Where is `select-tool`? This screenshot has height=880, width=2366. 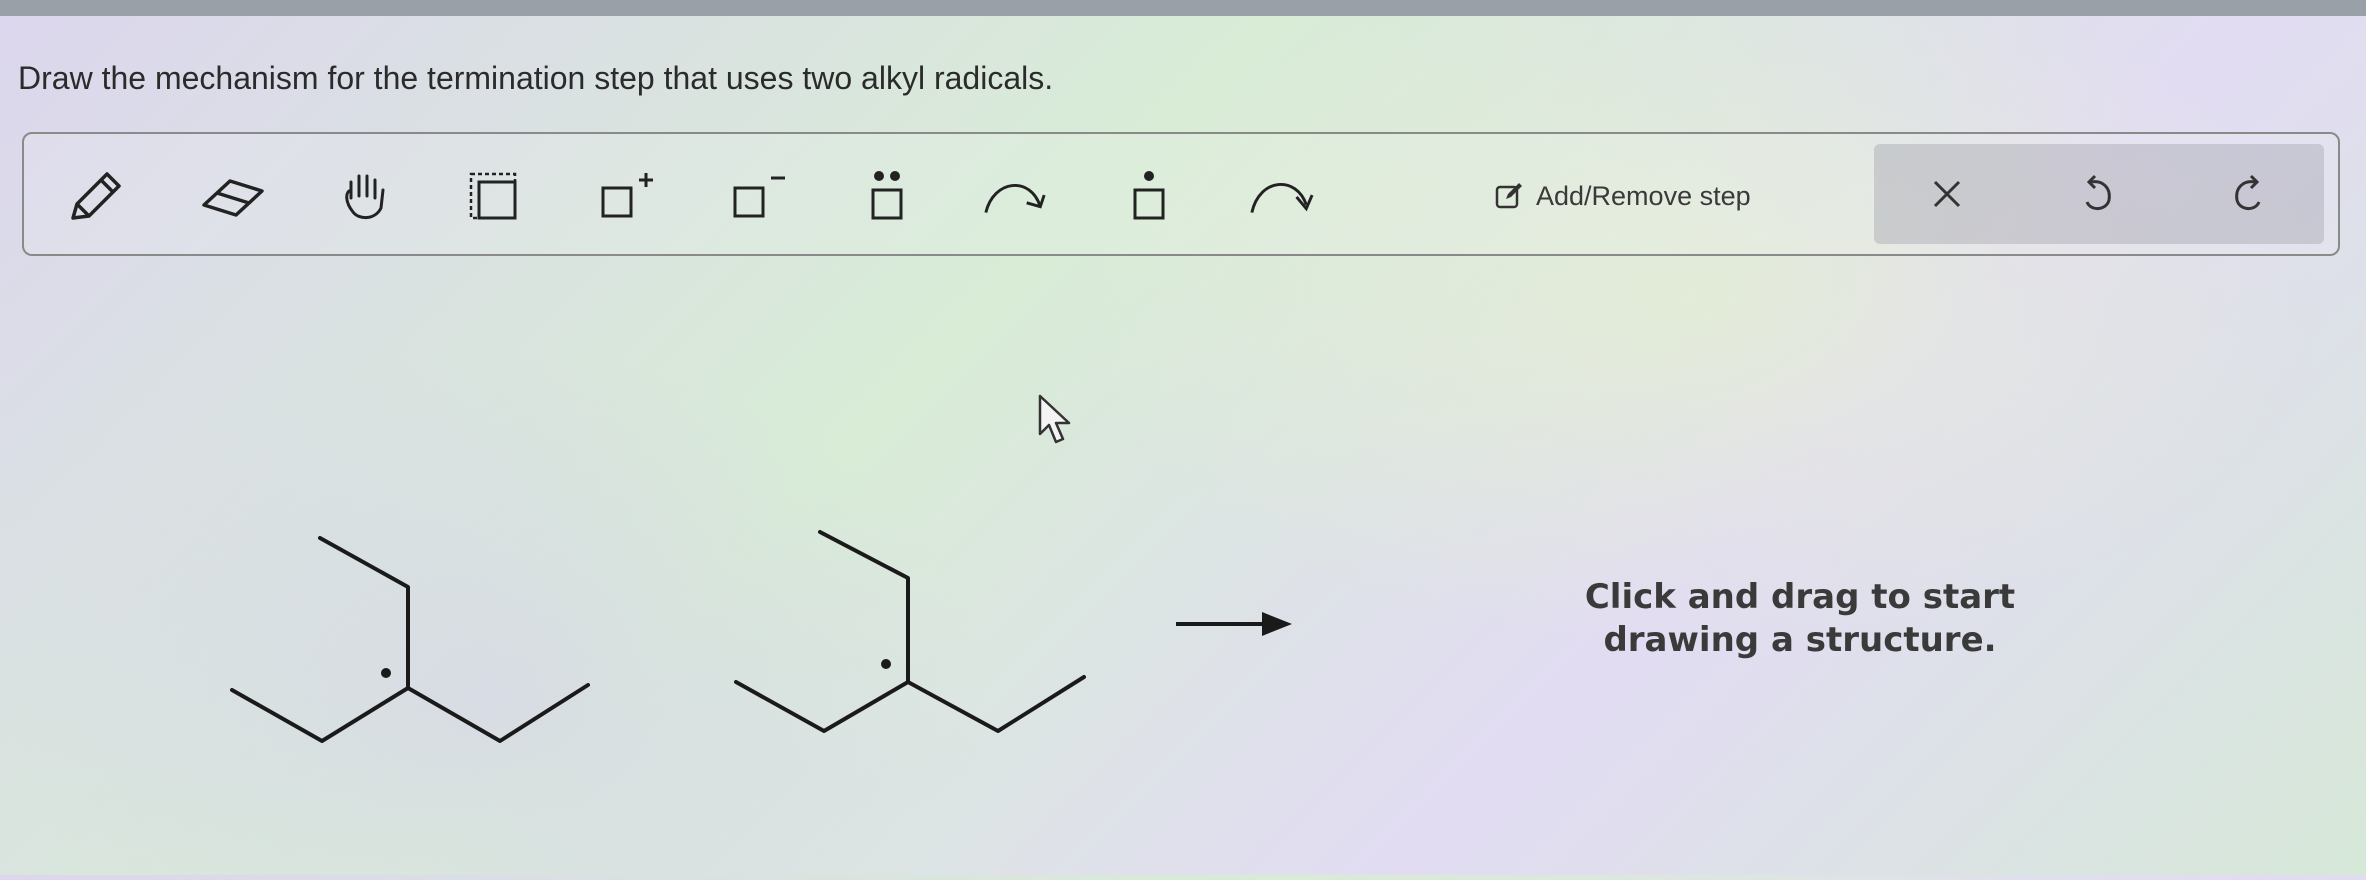
select-tool is located at coordinates (493, 196).